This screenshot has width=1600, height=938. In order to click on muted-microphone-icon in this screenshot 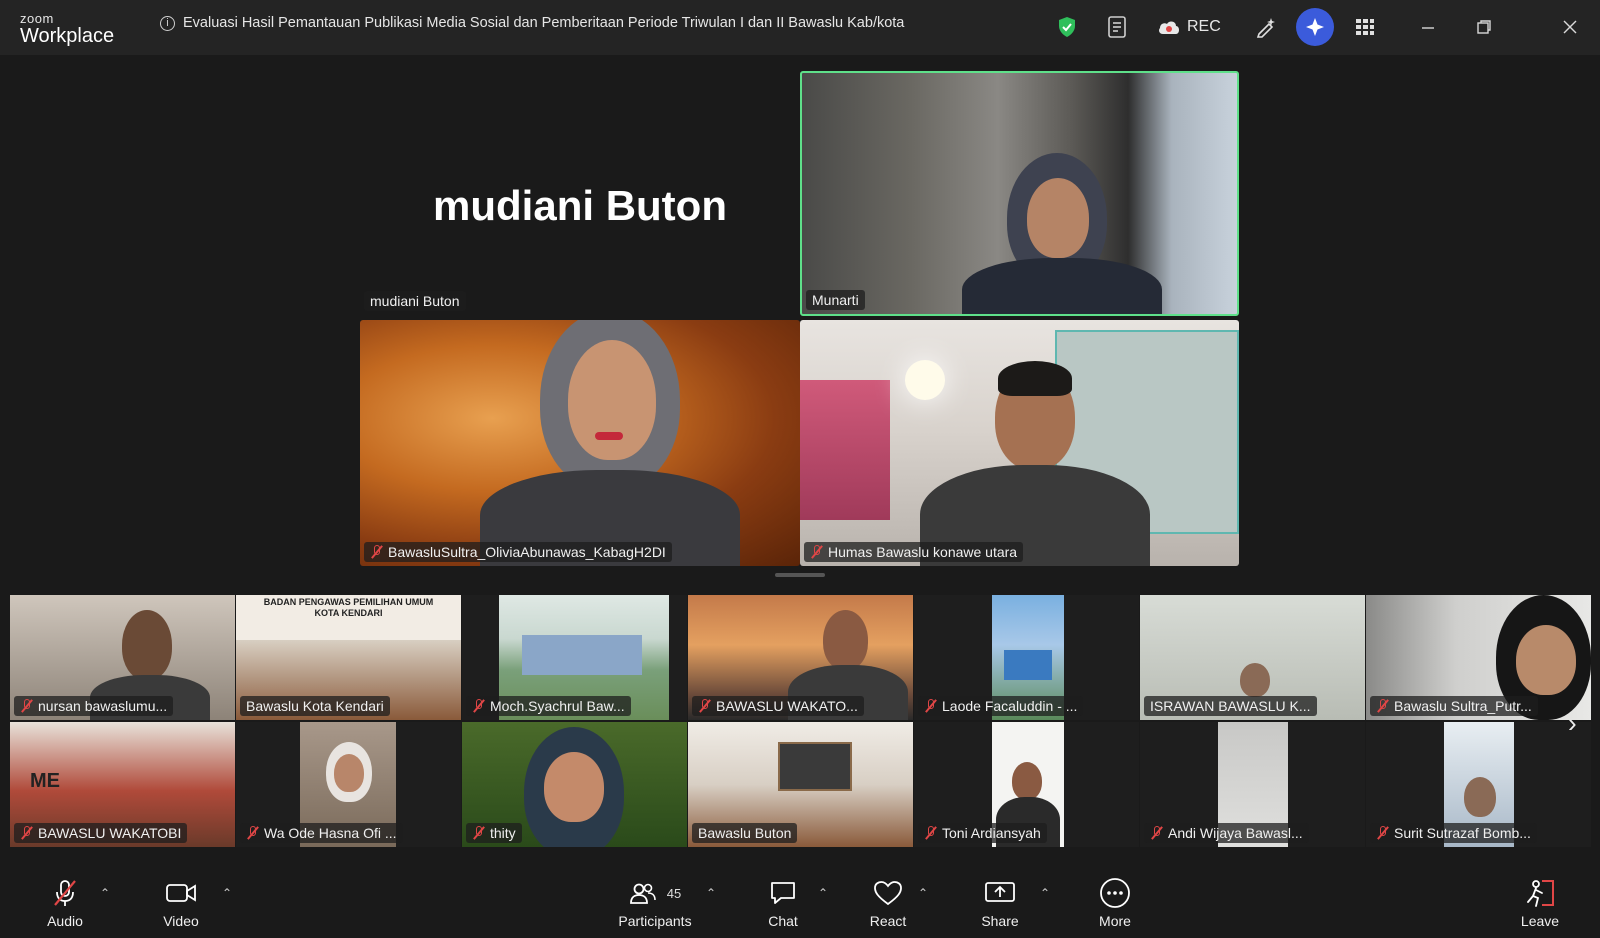, I will do `click(65, 893)`.